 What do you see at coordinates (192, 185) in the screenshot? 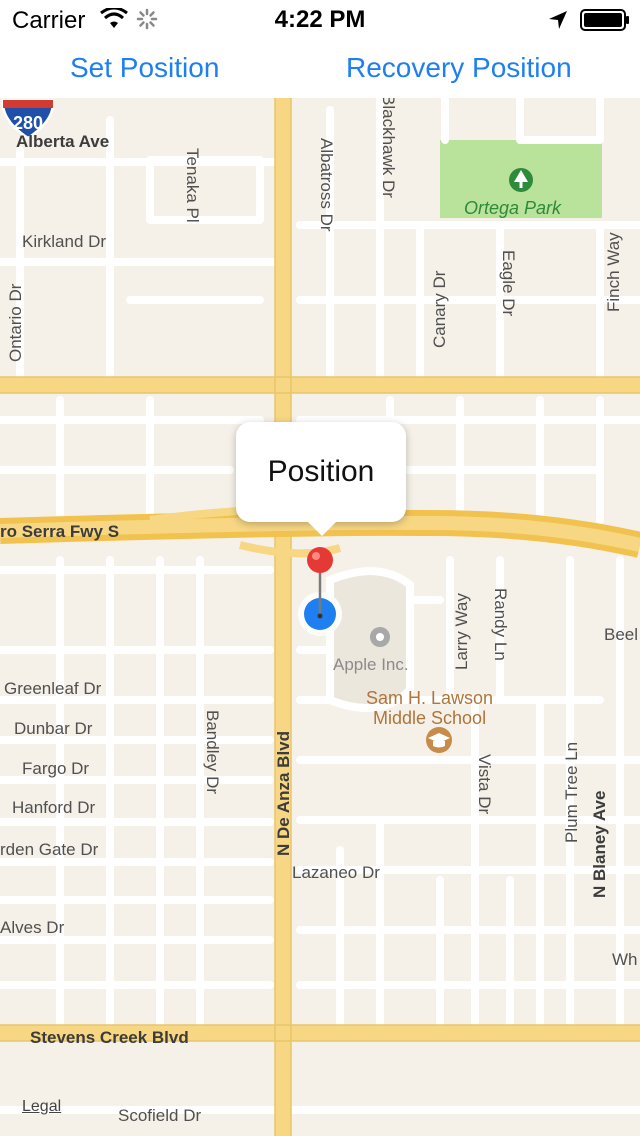
I see `street-label-tenaka: Tenaka Pl` at bounding box center [192, 185].